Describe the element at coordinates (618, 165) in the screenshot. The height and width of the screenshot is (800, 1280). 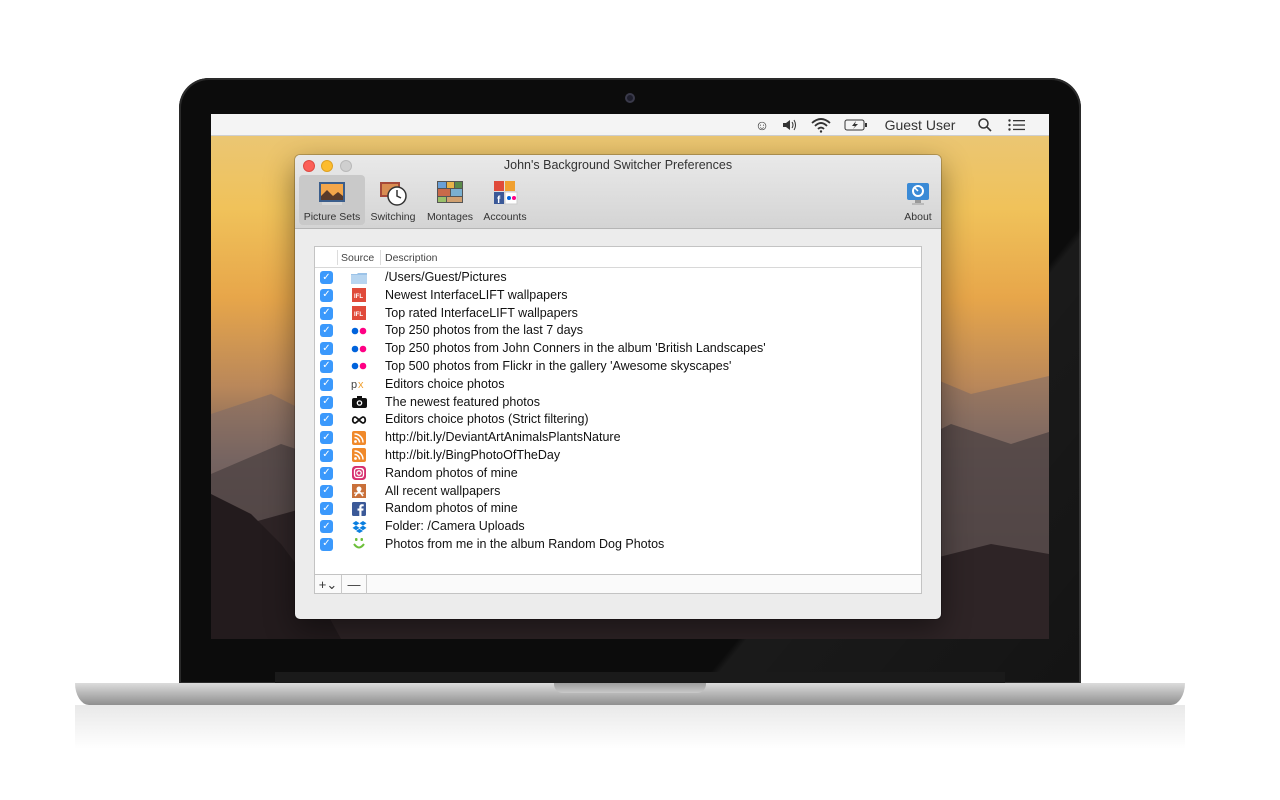
I see `window-title: John's Background Switcher Preferences` at that location.